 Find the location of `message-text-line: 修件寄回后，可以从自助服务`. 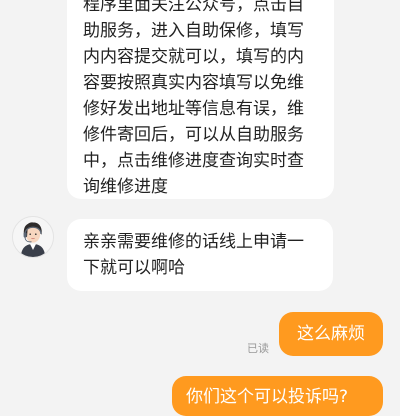

message-text-line: 修件寄回后，可以从自助服务 is located at coordinates (193, 135).